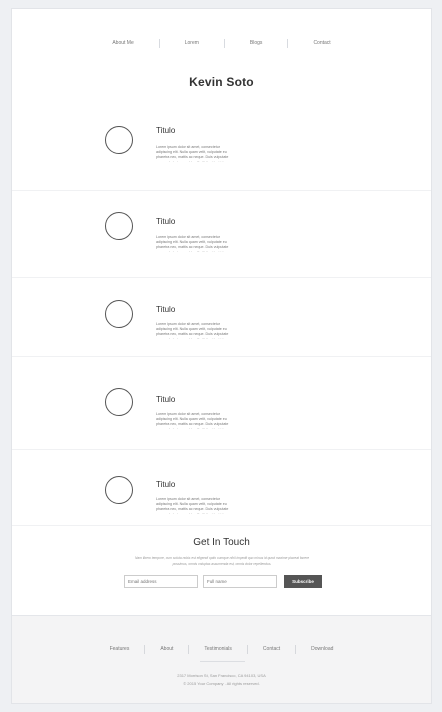  Describe the element at coordinates (120, 649) in the screenshot. I see `footer-link-features: Features` at that location.